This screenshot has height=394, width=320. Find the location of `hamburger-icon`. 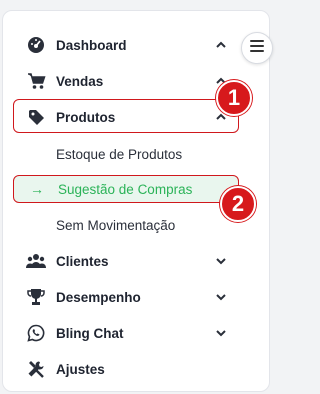

hamburger-icon is located at coordinates (257, 48).